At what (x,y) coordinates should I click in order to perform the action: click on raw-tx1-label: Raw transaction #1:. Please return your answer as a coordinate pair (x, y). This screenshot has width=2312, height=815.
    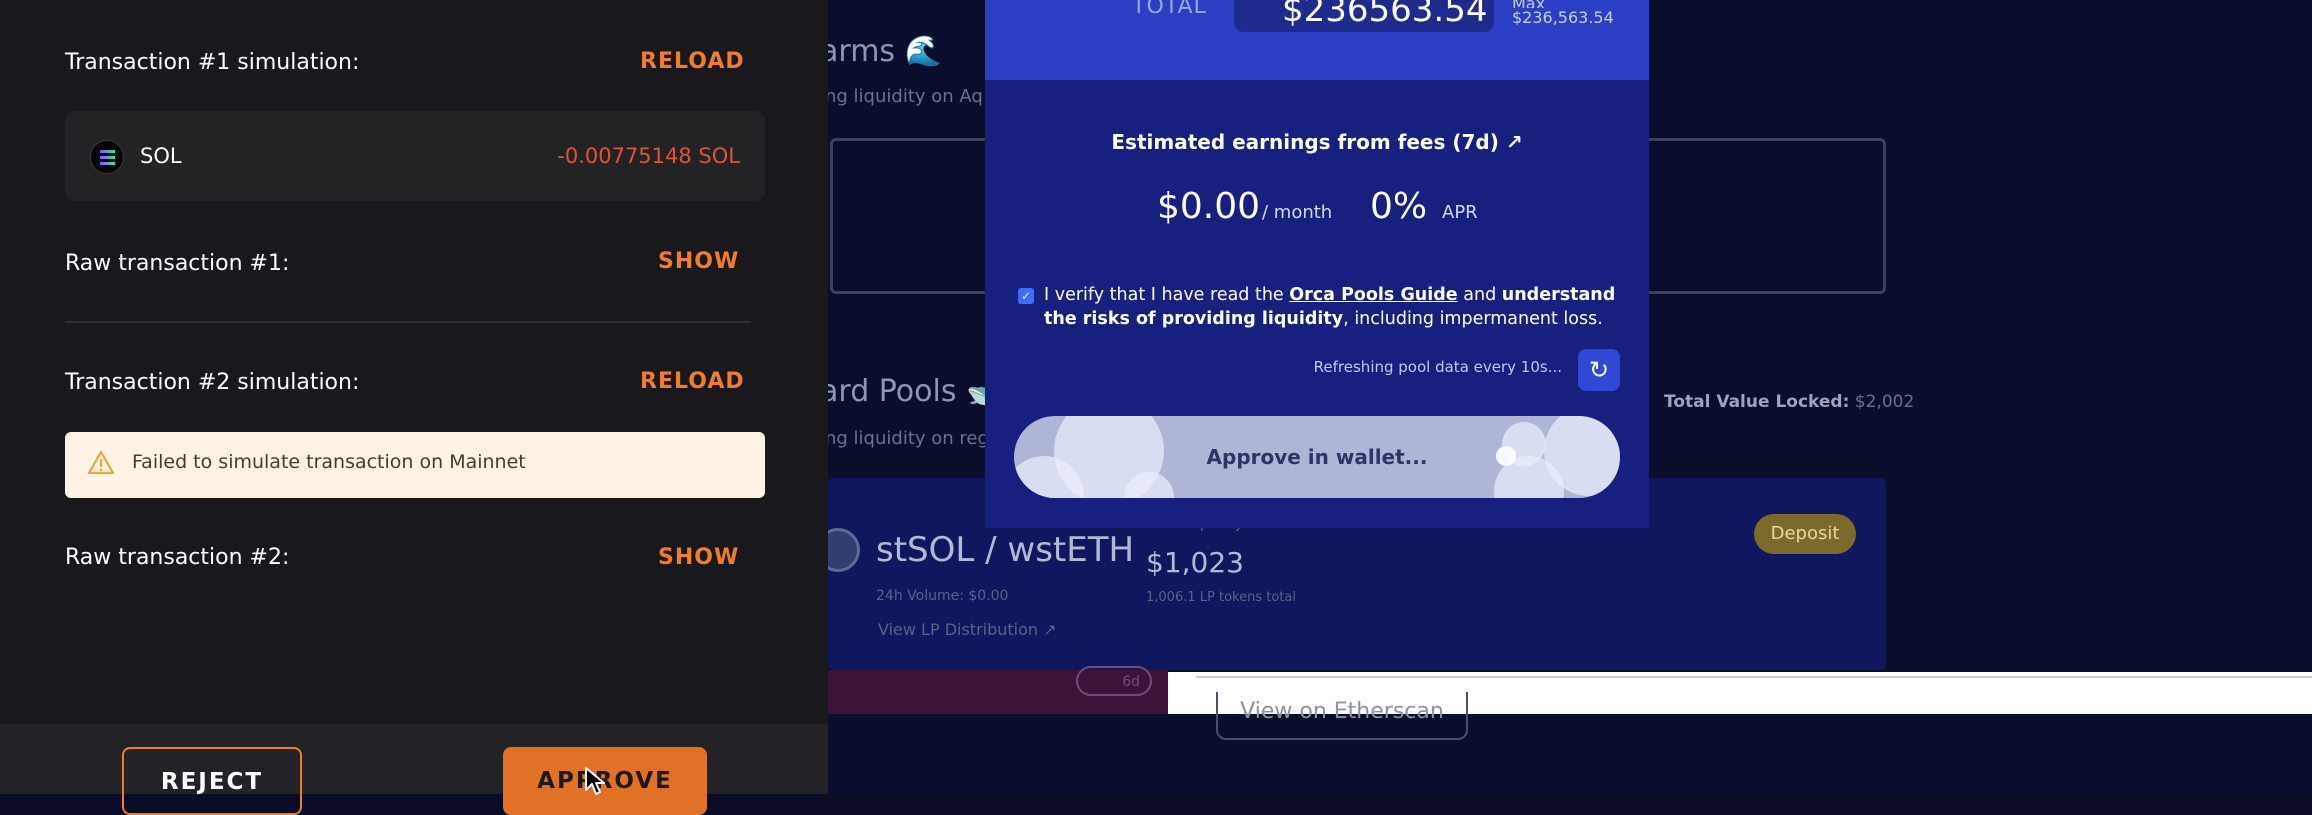
    Looking at the image, I should click on (177, 263).